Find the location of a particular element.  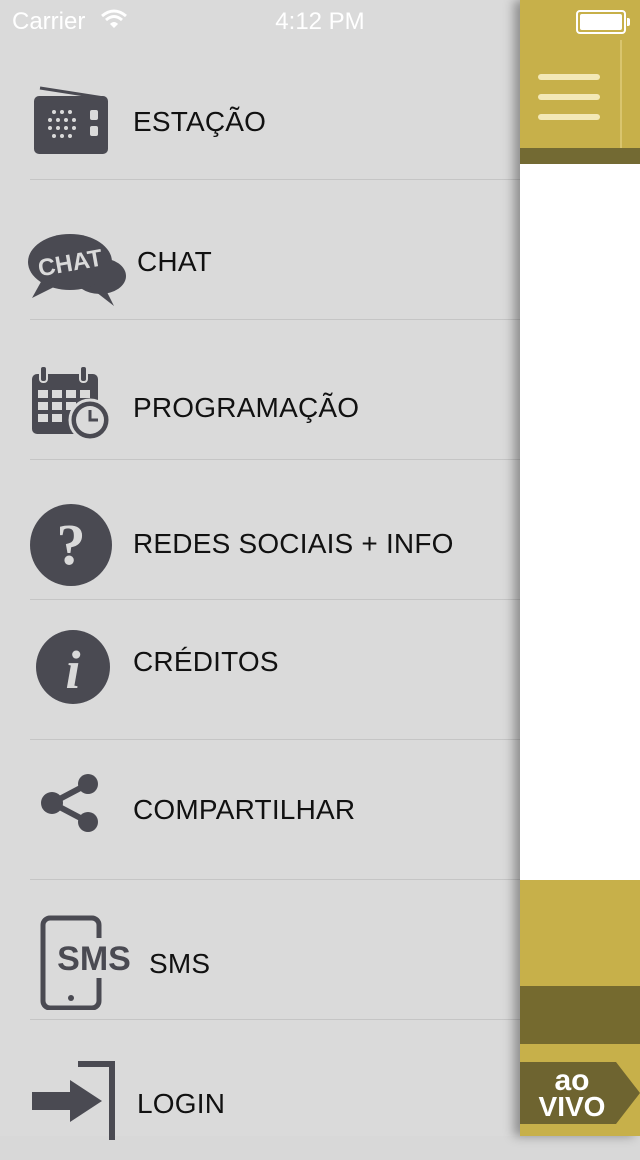

menu-item-sms: SMS SMS is located at coordinates (260, 950).